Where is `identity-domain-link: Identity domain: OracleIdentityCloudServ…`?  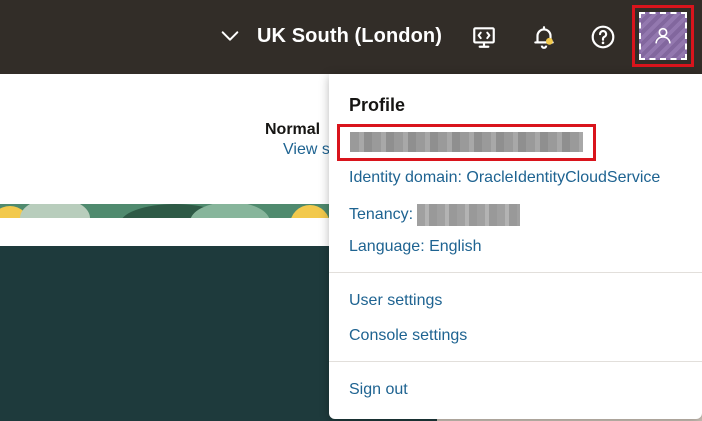
identity-domain-link: Identity domain: OracleIdentityCloudServ… is located at coordinates (504, 178).